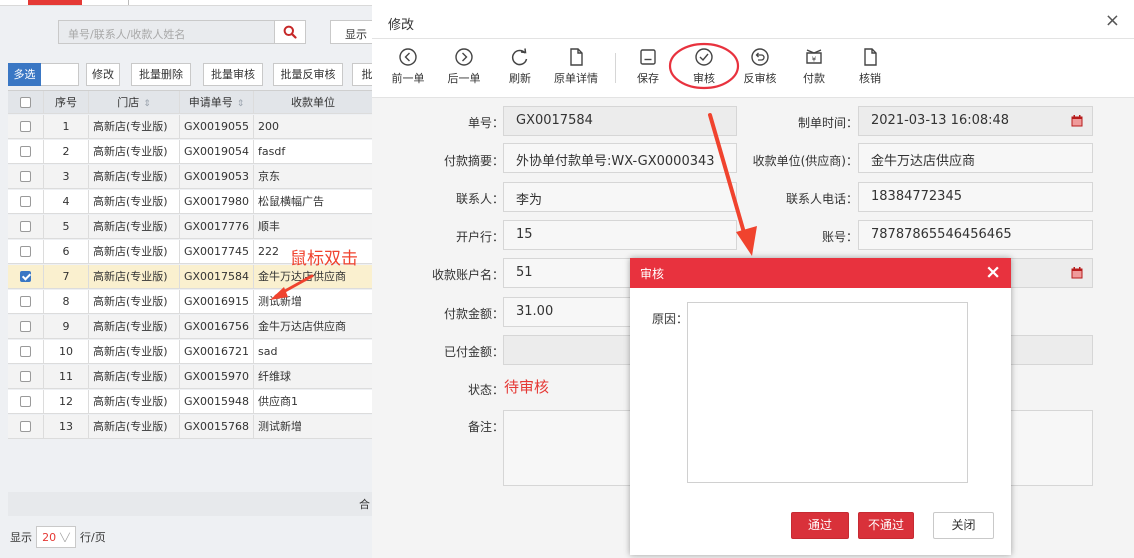  Describe the element at coordinates (24, 74) in the screenshot. I see `multi-select-button: 多选` at that location.